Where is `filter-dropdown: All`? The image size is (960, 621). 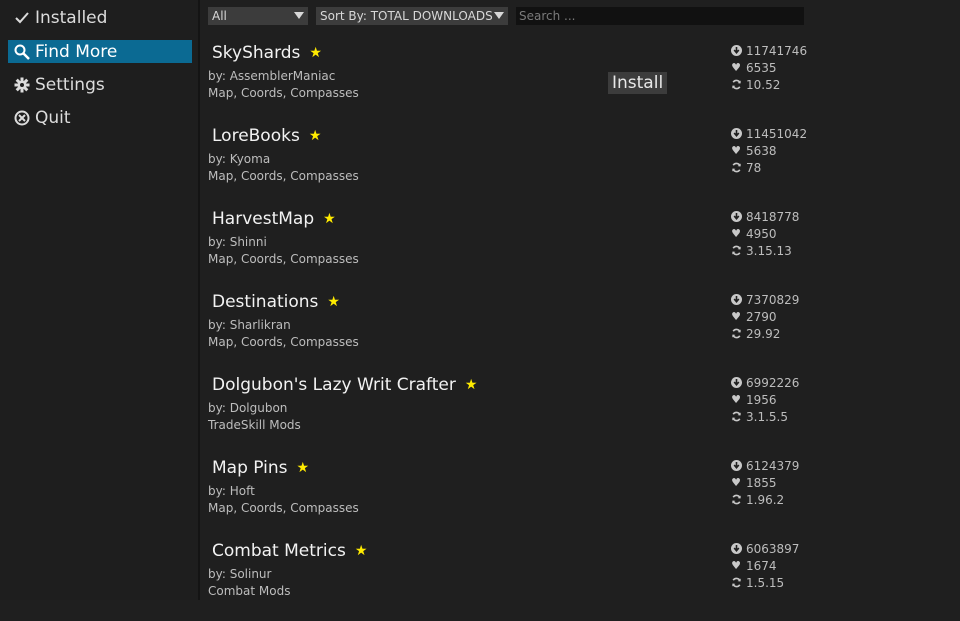
filter-dropdown: All is located at coordinates (258, 16).